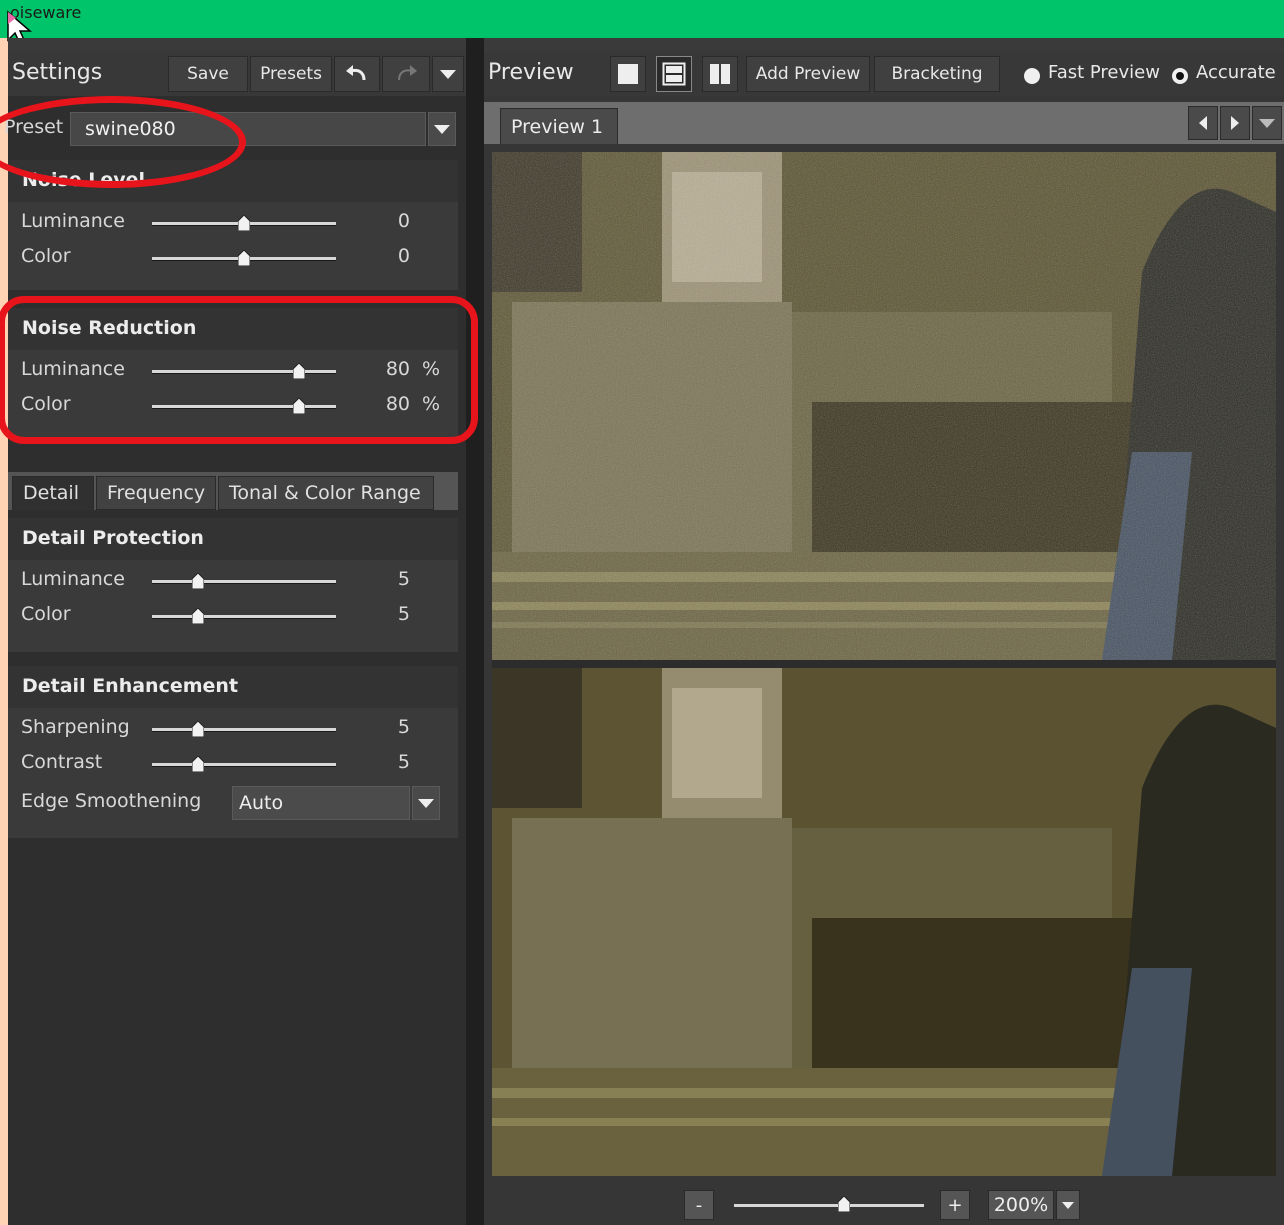 The height and width of the screenshot is (1225, 1284). I want to click on sharpening-row: Sharpening 5, so click(233, 729).